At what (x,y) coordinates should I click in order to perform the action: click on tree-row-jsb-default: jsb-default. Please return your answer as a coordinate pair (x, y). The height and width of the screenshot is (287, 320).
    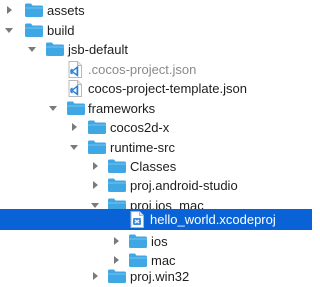
    Looking at the image, I should click on (156, 49).